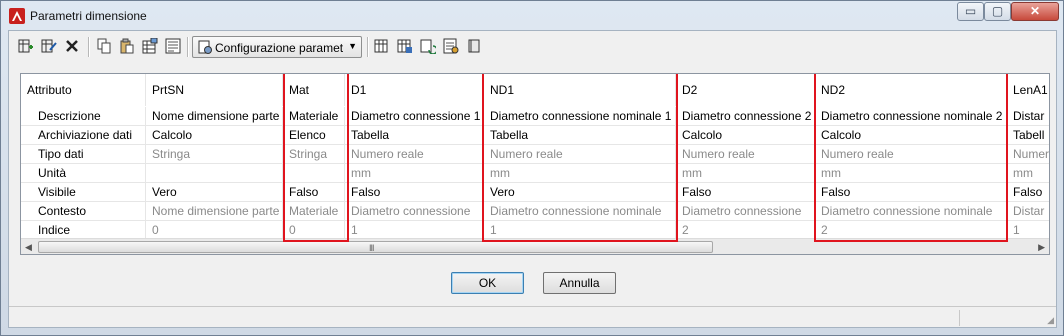  What do you see at coordinates (26, 46) in the screenshot?
I see `add-parameter-icon` at bounding box center [26, 46].